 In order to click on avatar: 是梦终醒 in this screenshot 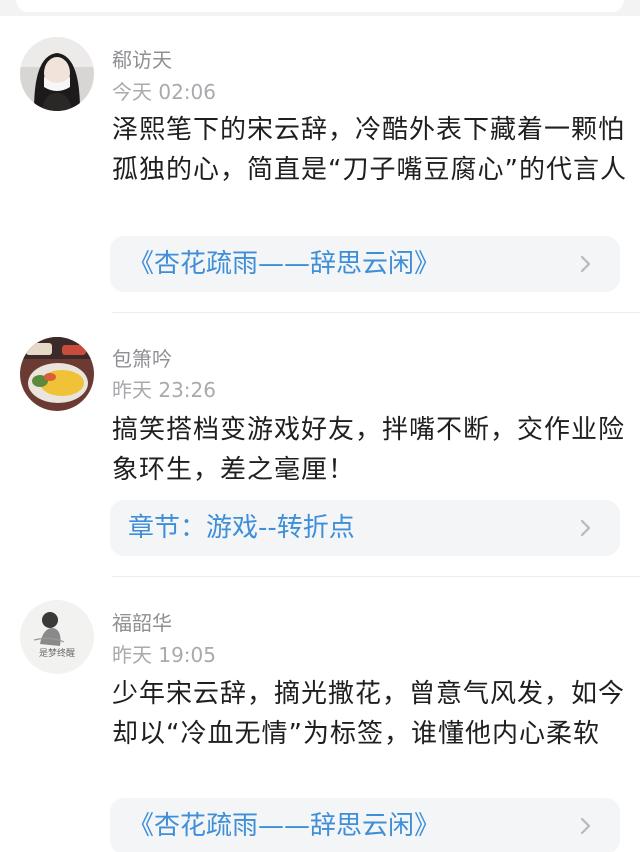, I will do `click(57, 637)`.